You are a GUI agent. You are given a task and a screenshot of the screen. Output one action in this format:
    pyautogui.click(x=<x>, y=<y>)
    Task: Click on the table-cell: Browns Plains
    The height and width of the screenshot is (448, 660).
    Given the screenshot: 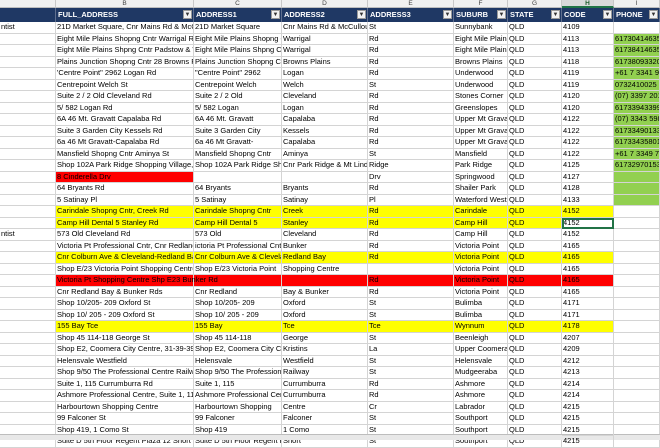 What is the action you would take?
    pyautogui.click(x=481, y=62)
    